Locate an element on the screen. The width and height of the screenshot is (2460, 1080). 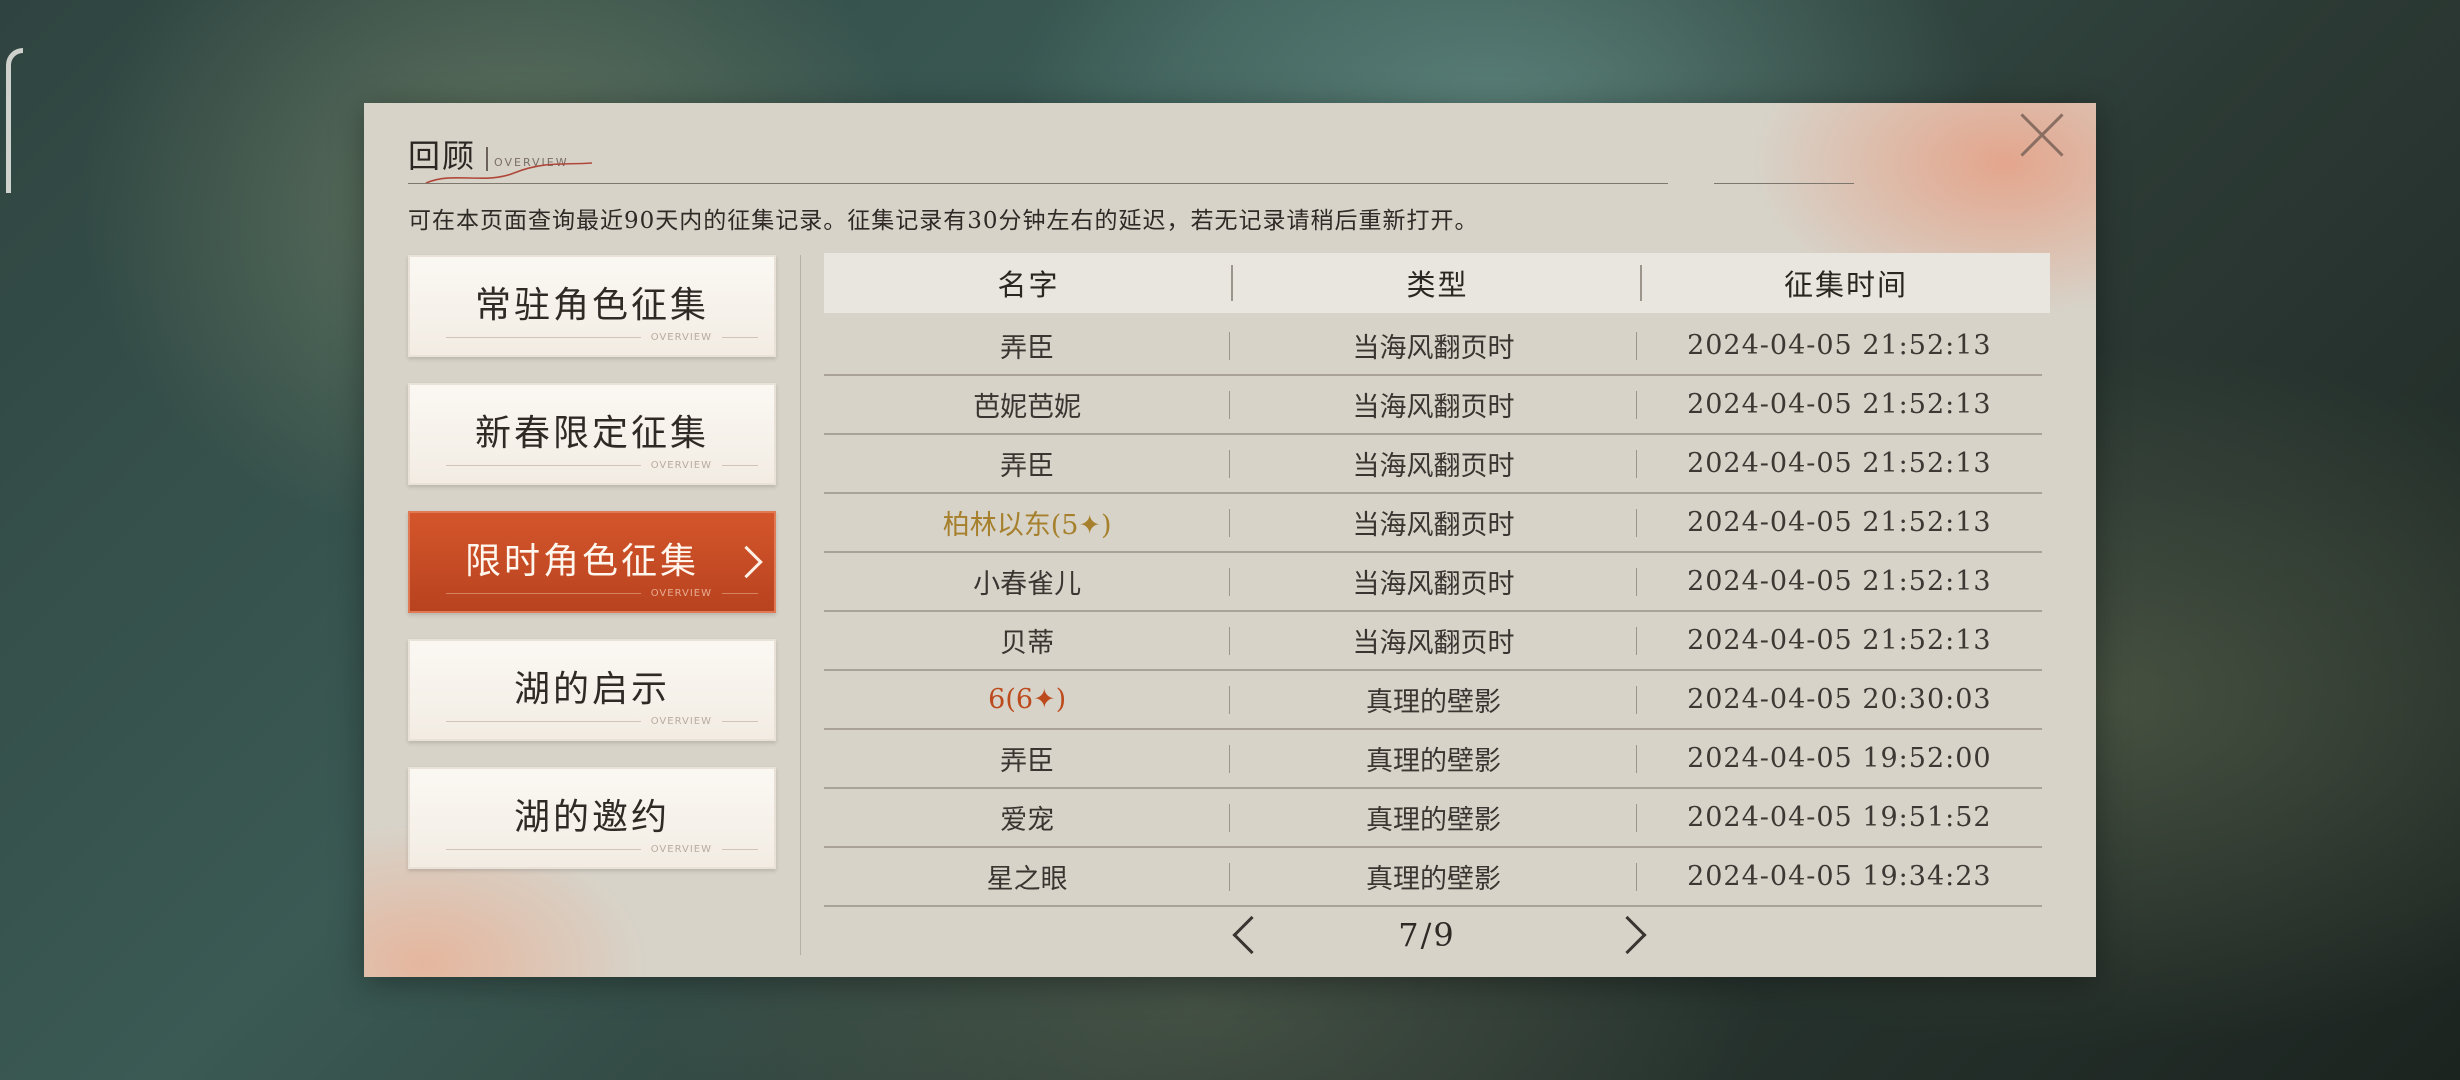
sidebar-item-limited-character: 限时角色征集 OVERVIEW is located at coordinates (592, 562).